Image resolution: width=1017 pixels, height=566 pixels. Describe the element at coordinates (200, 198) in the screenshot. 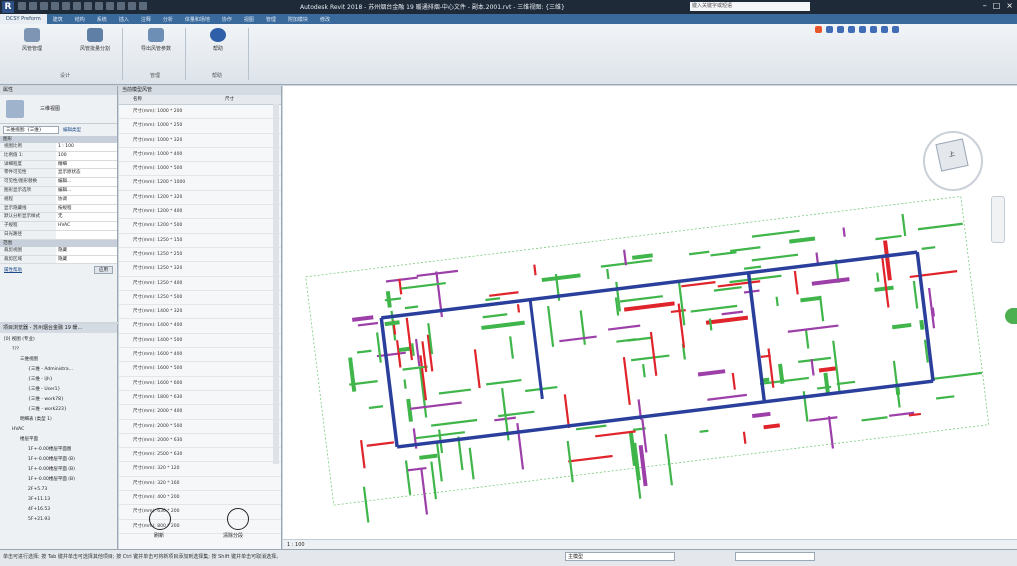

I see `duct-size-row: 尺寸(mm): 1200 * 320` at that location.